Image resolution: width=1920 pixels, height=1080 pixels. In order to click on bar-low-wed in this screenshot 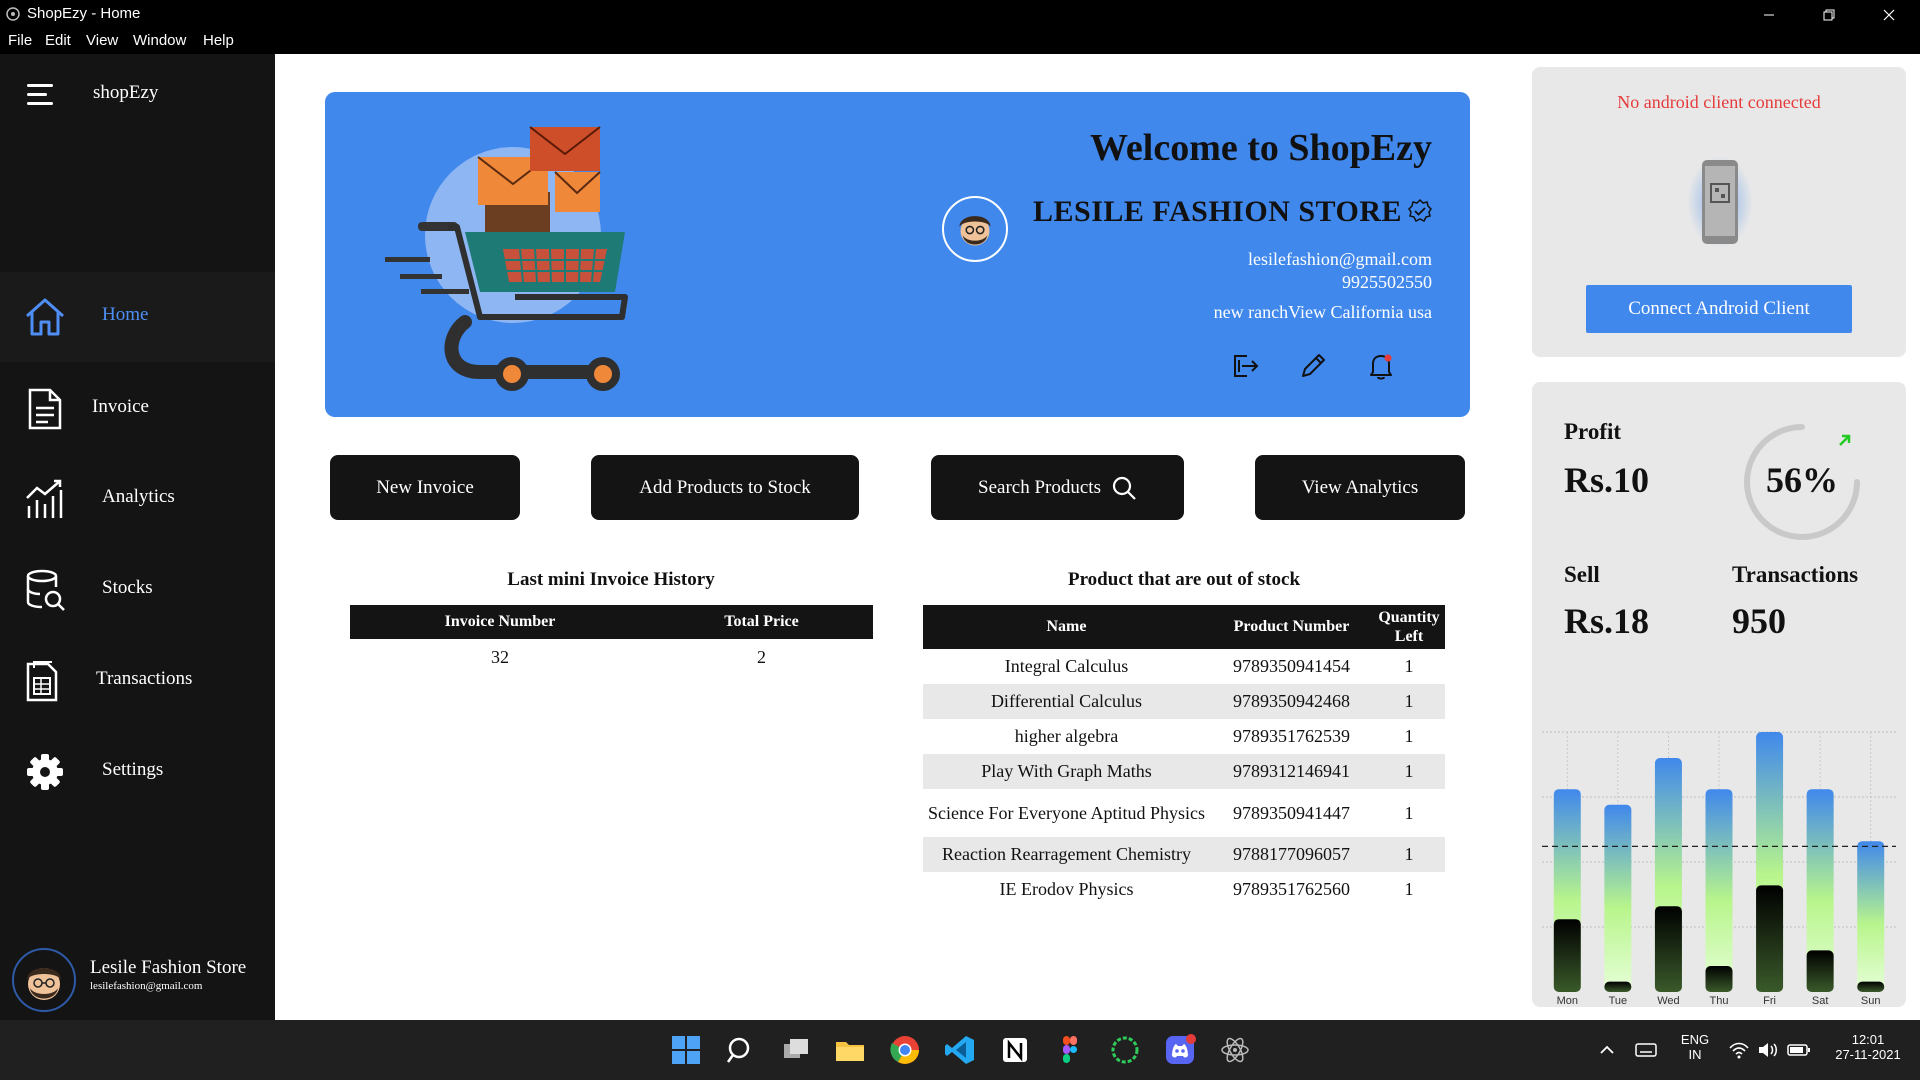, I will do `click(1668, 949)`.